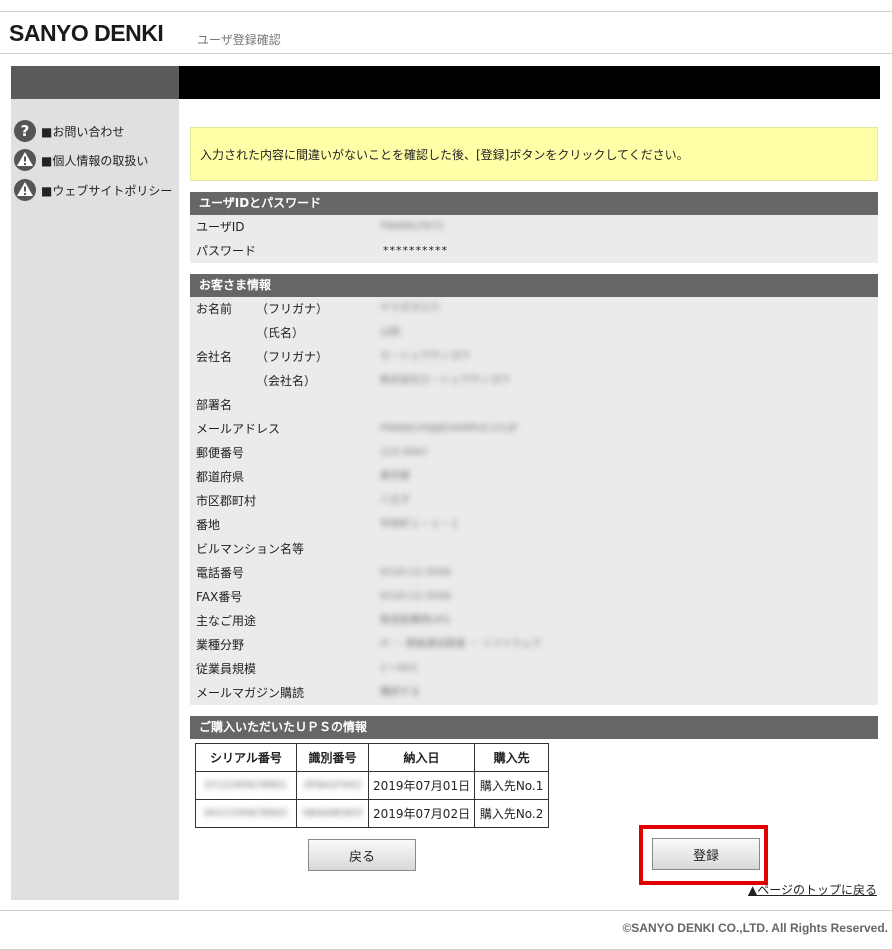 The image size is (892, 950). I want to click on field-sublabel-company-name: （会社名）, so click(286, 381).